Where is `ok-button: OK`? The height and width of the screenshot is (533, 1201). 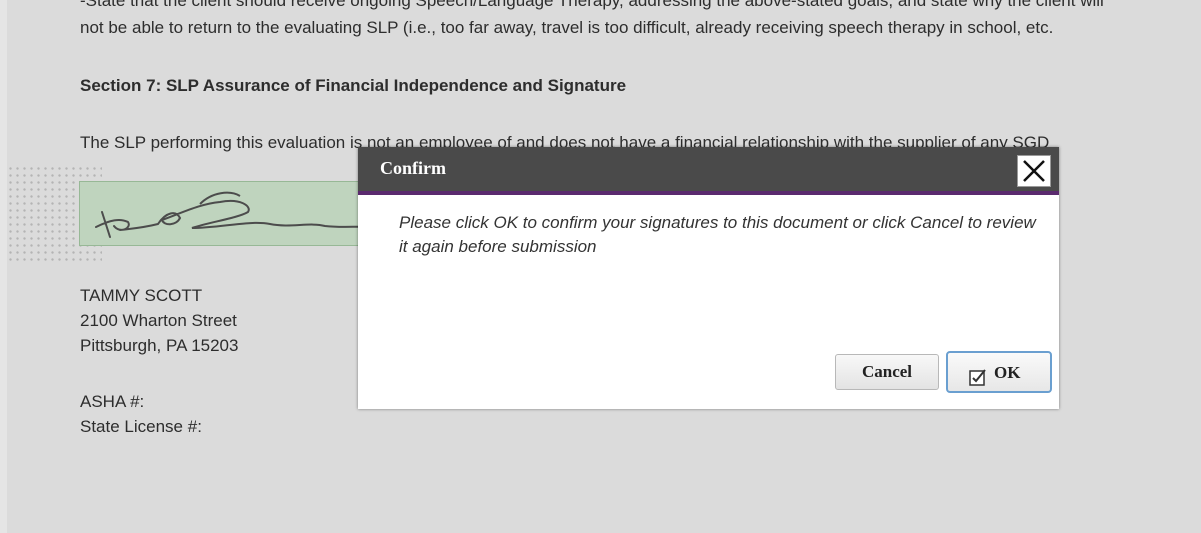
ok-button: OK is located at coordinates (999, 372).